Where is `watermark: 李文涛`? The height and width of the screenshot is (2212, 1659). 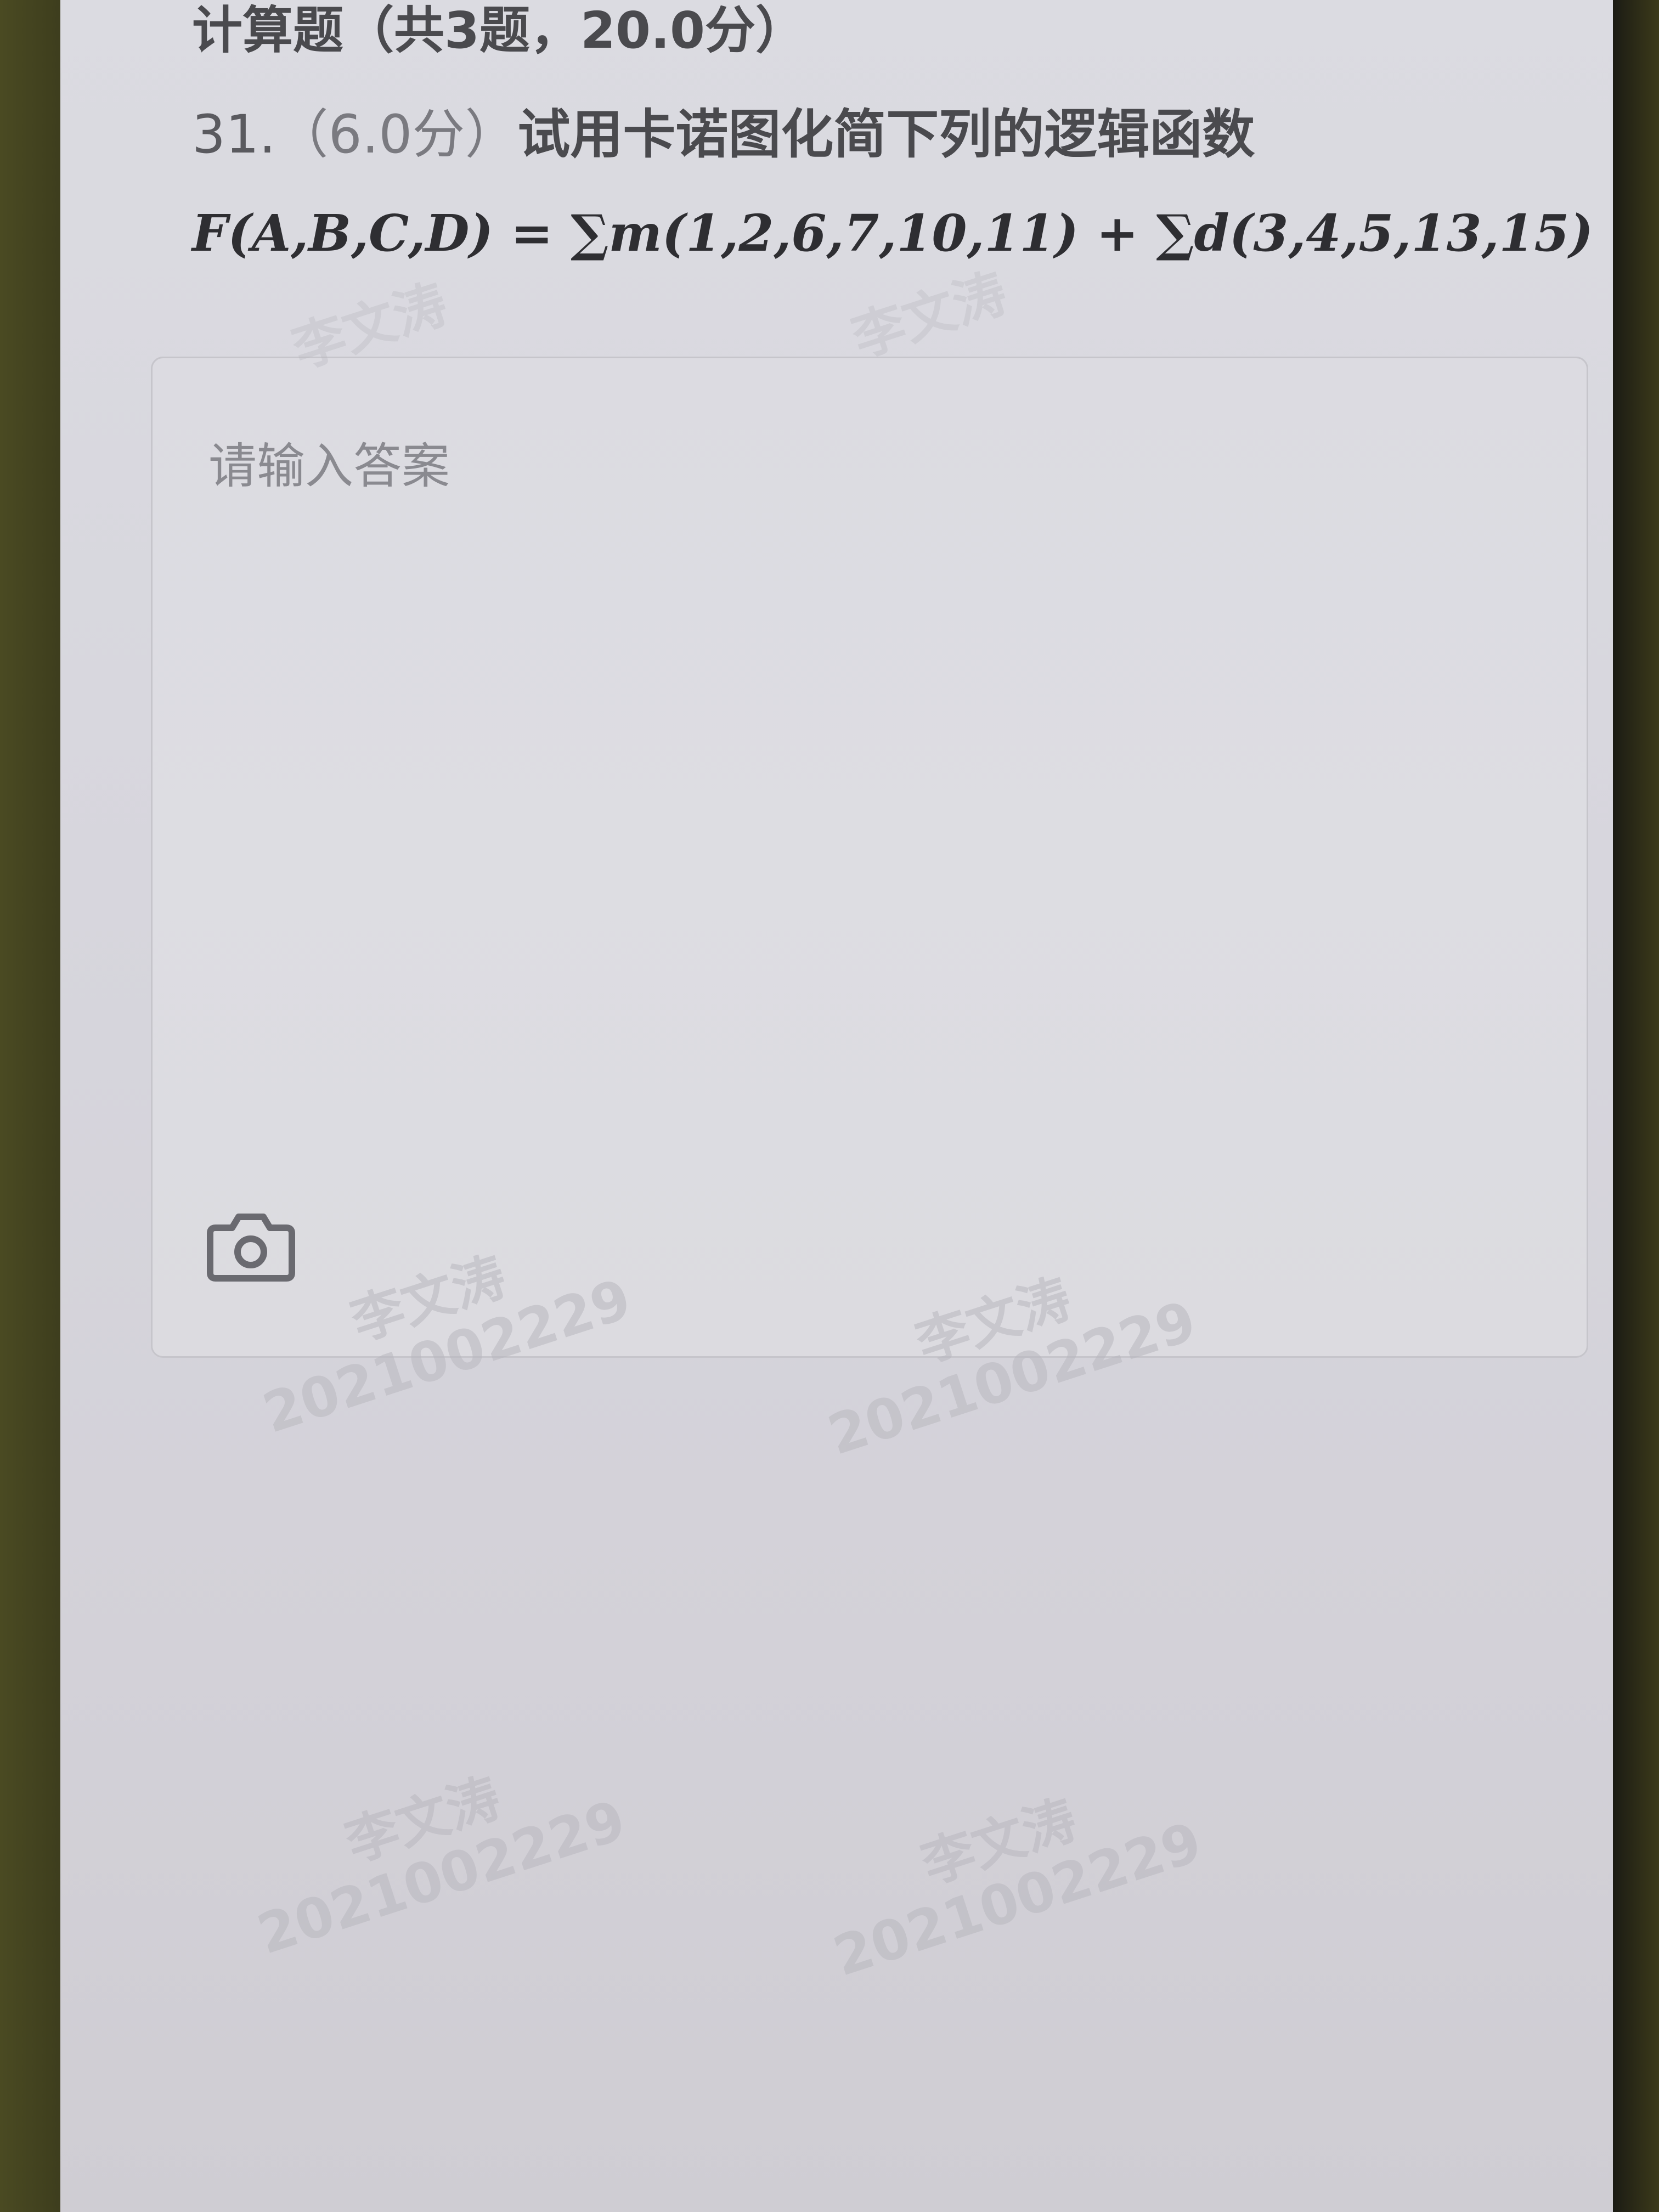 watermark: 李文涛 is located at coordinates (929, 315).